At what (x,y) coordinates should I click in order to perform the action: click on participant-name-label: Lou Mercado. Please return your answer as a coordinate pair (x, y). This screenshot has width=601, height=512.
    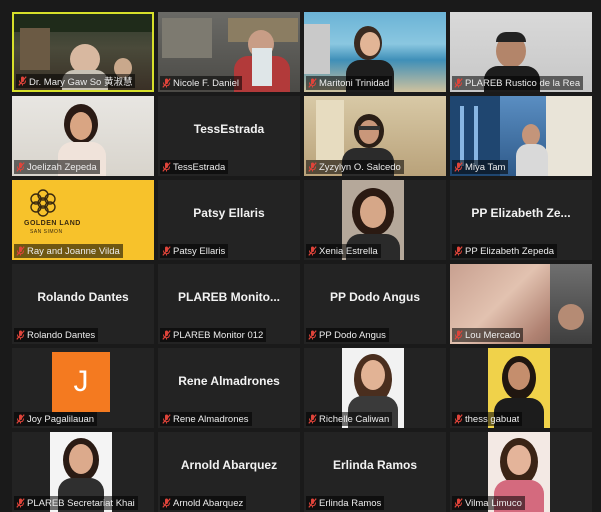
    Looking at the image, I should click on (488, 335).